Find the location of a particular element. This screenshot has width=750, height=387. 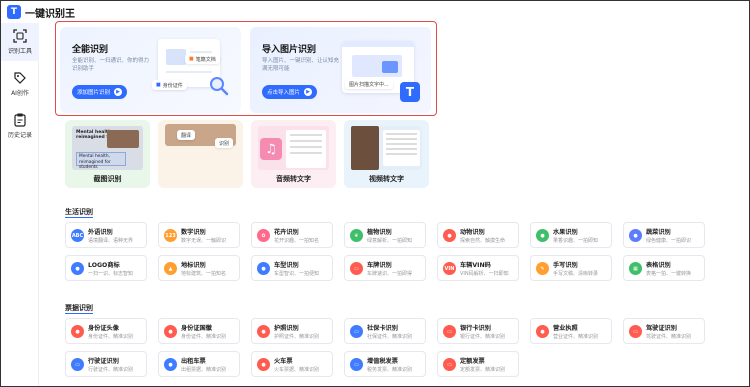

section-title-life: 生活识别 is located at coordinates (79, 212).